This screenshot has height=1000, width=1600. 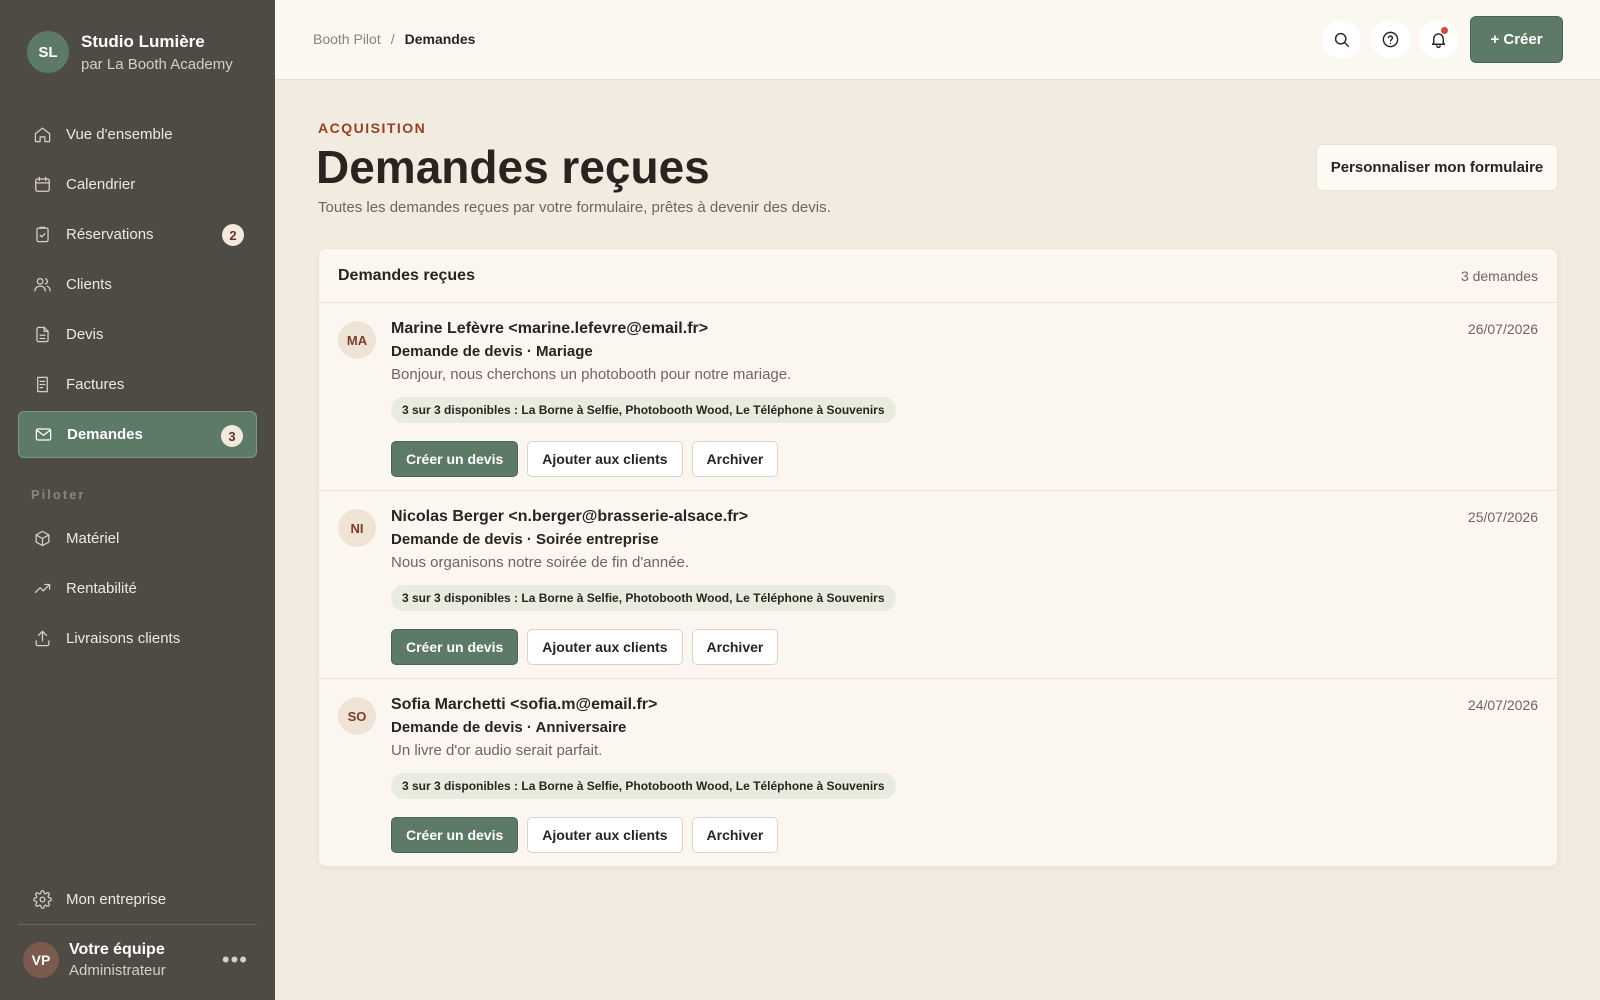 What do you see at coordinates (232, 436) in the screenshot?
I see `requests-count-badge: 3` at bounding box center [232, 436].